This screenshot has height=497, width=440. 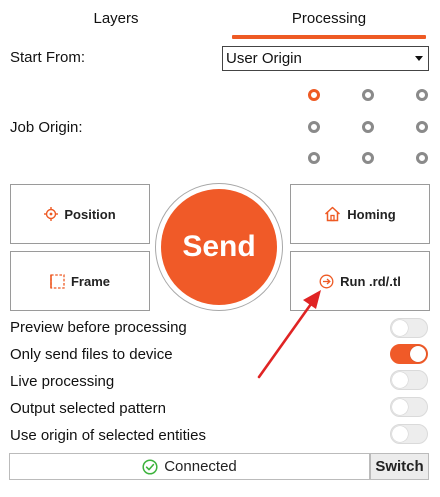 I want to click on frame-button: Frame, so click(x=80, y=281).